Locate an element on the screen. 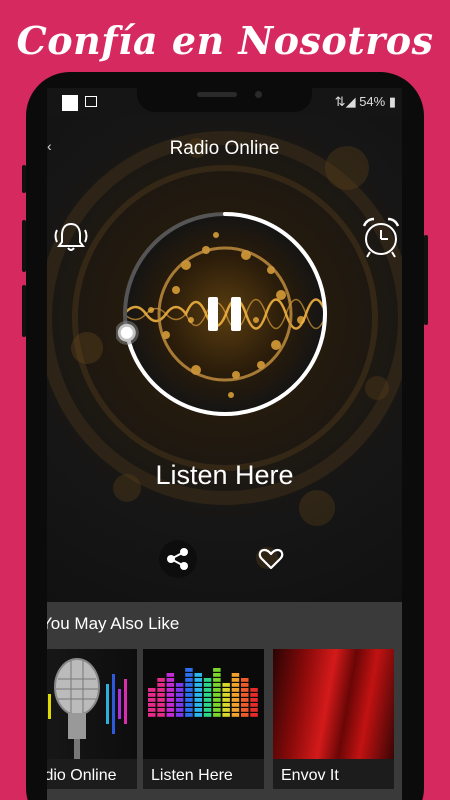  station-card: Radio Online is located at coordinates (92, 719).